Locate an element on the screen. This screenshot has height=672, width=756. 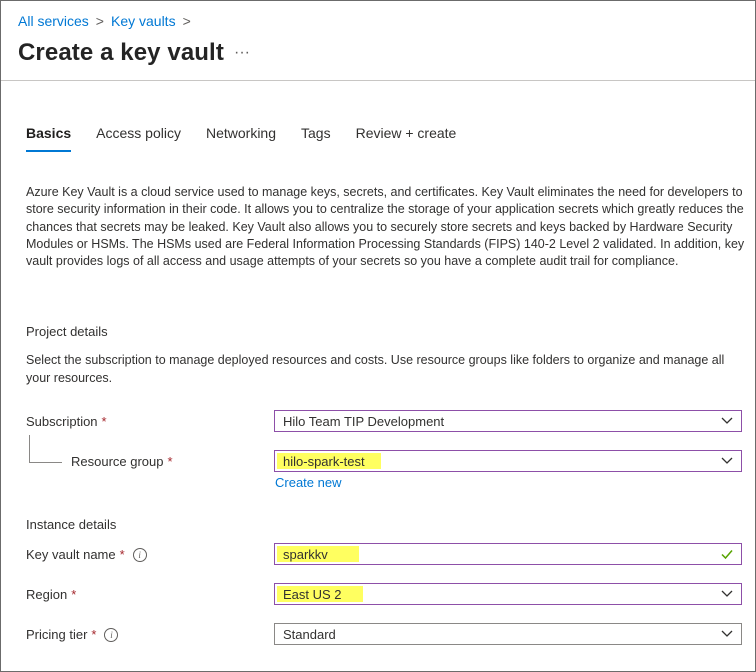
resource-group-label: Resource group * is located at coordinates (122, 461).